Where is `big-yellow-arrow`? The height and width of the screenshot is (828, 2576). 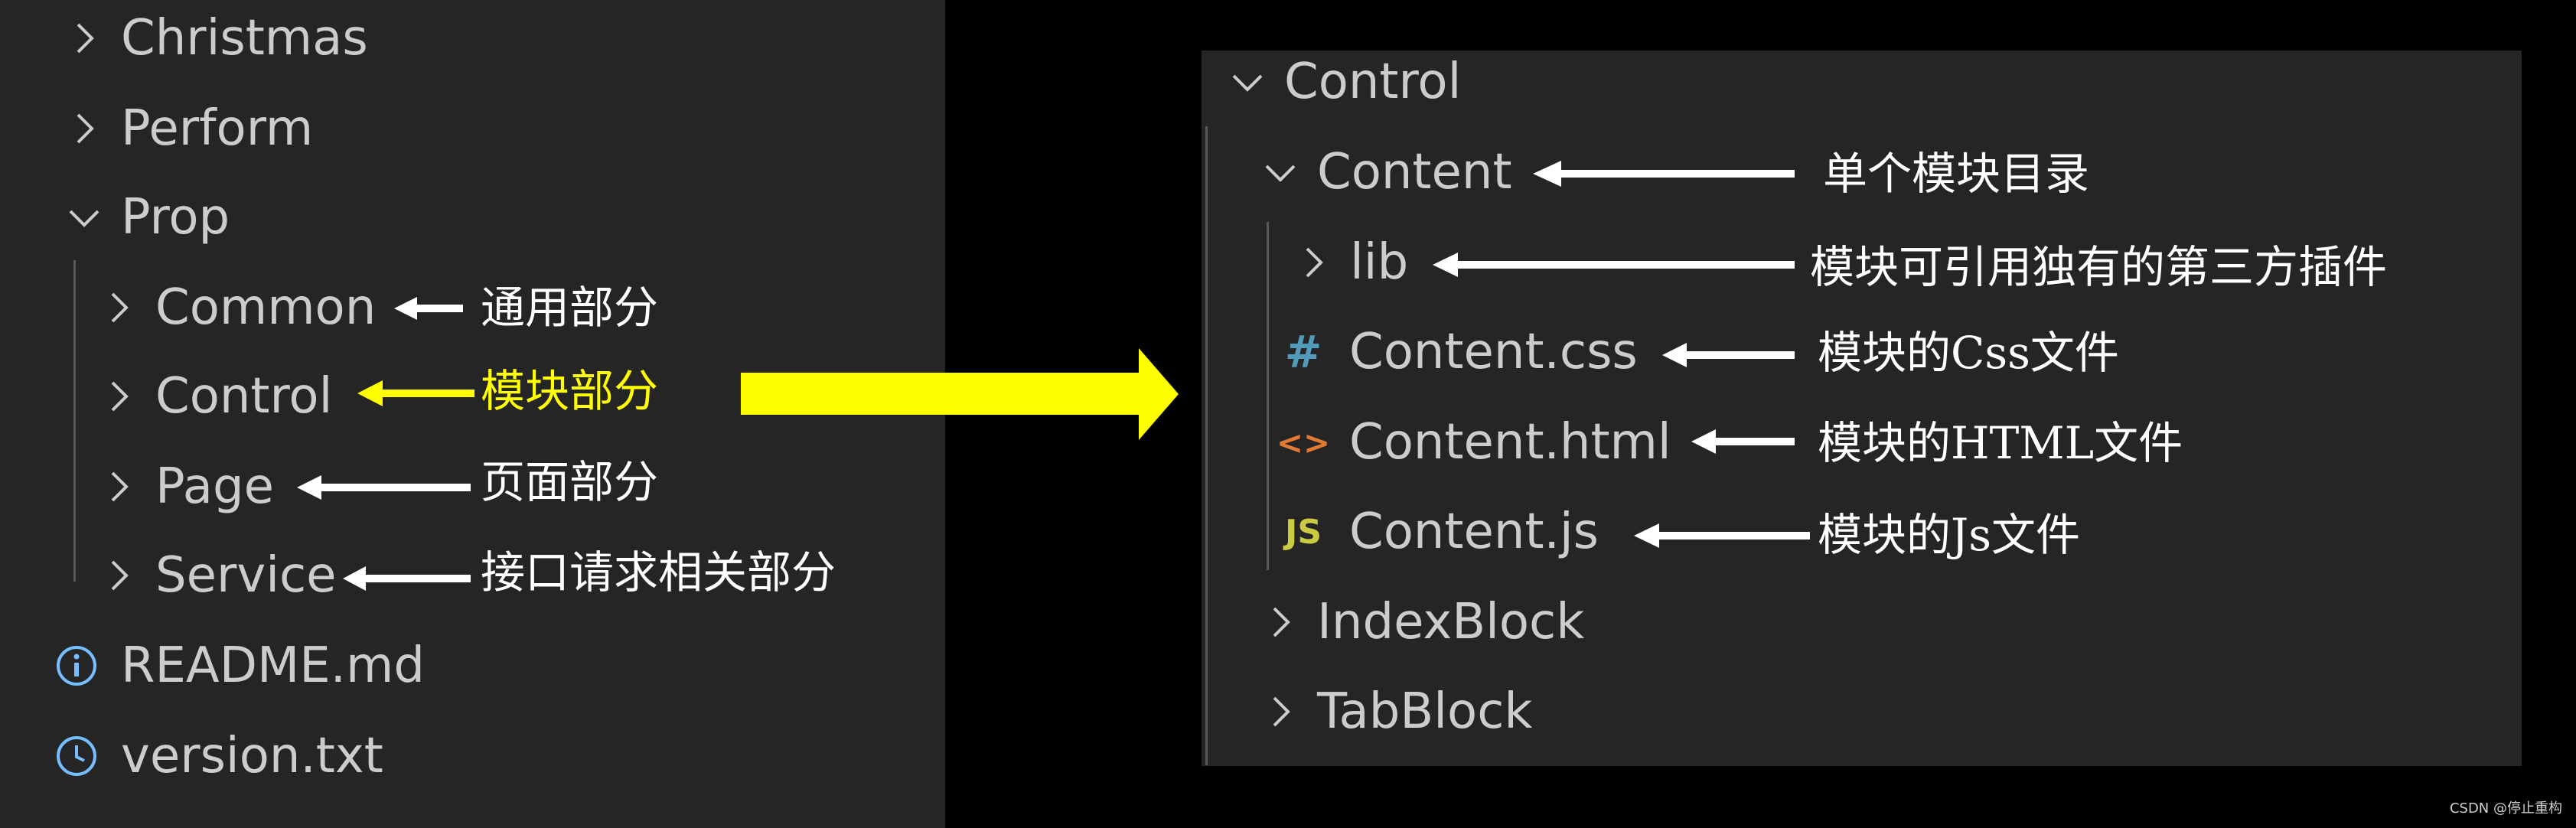
big-yellow-arrow is located at coordinates (960, 394).